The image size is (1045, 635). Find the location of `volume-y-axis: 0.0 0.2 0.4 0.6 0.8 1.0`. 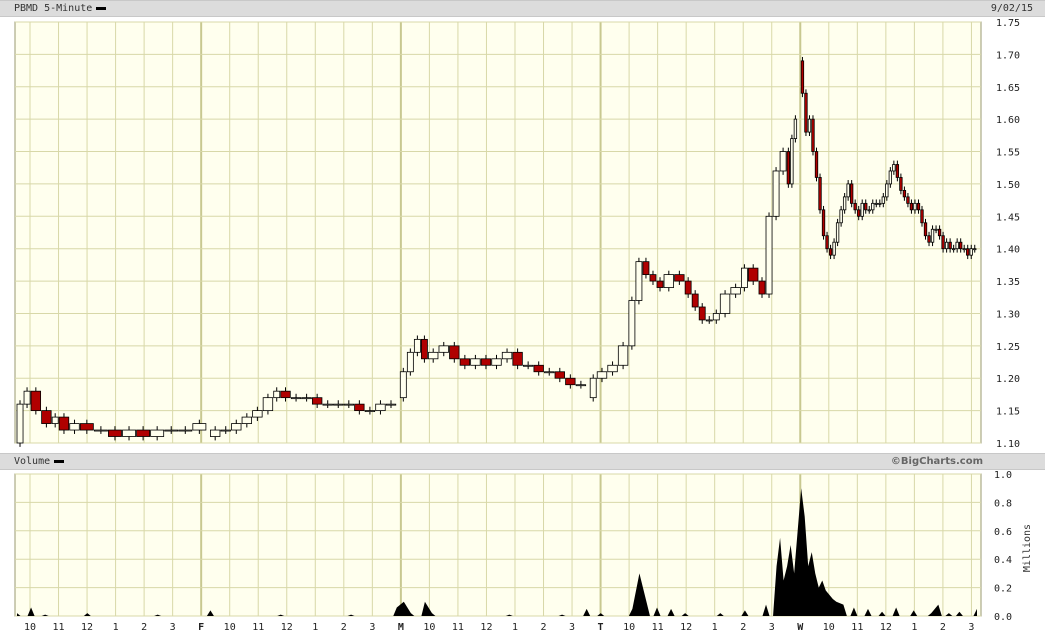

volume-y-axis: 0.0 0.2 0.4 0.6 0.8 1.0 is located at coordinates (1003, 546).